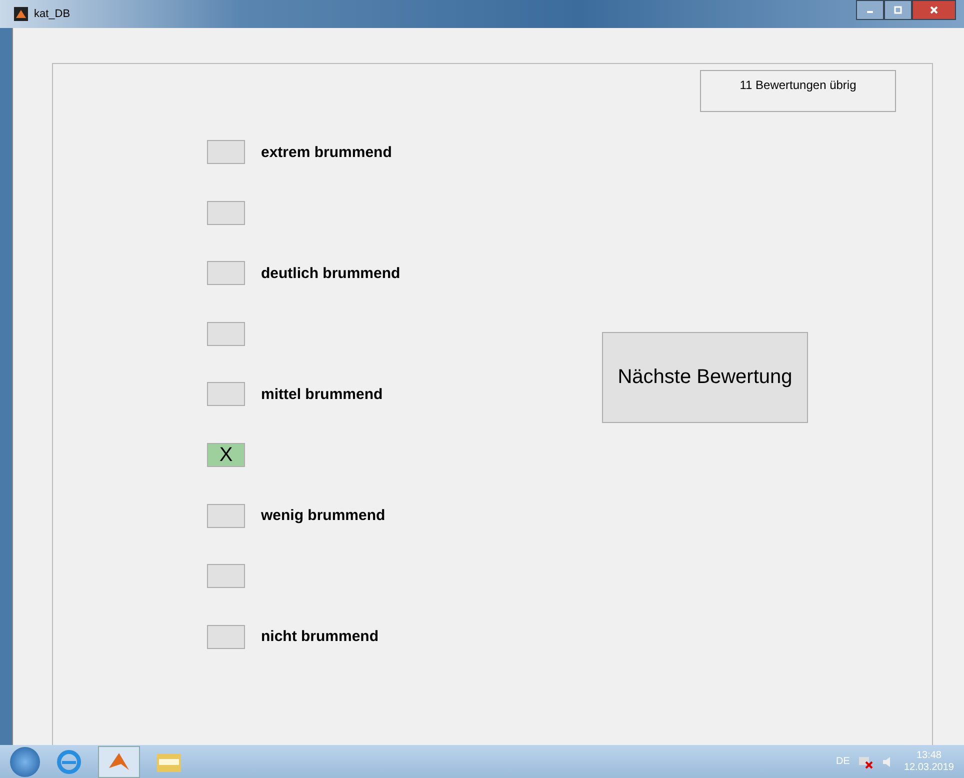 The image size is (964, 778). I want to click on close-button, so click(934, 10).